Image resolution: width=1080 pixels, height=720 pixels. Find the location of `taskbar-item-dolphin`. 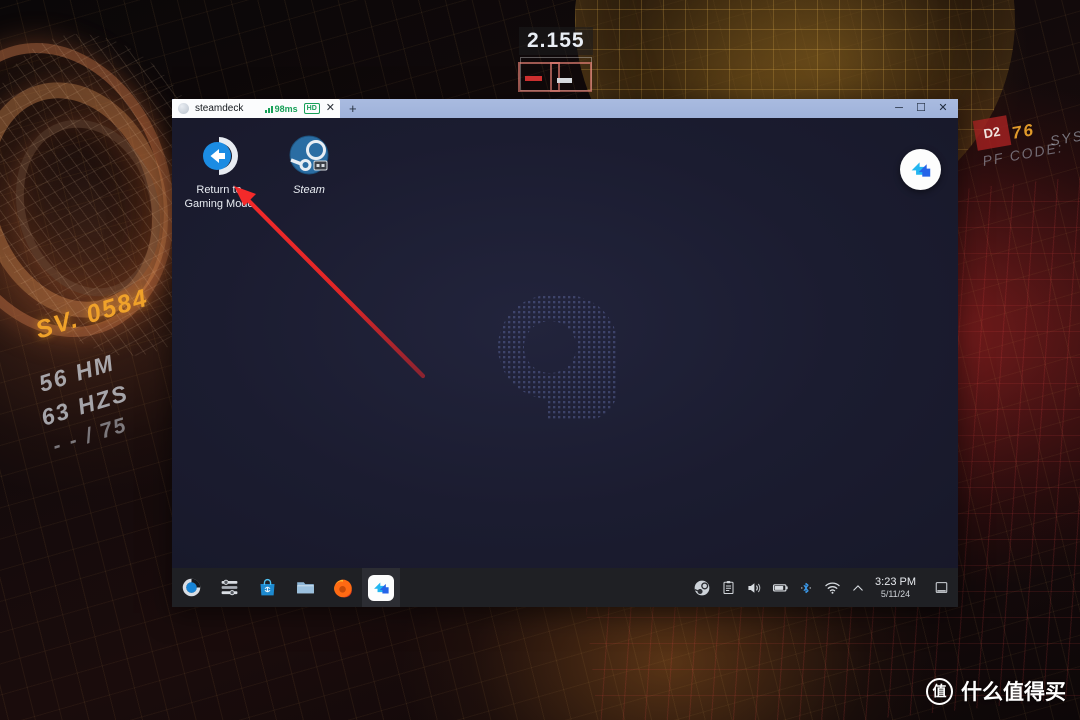

taskbar-item-dolphin is located at coordinates (305, 587).